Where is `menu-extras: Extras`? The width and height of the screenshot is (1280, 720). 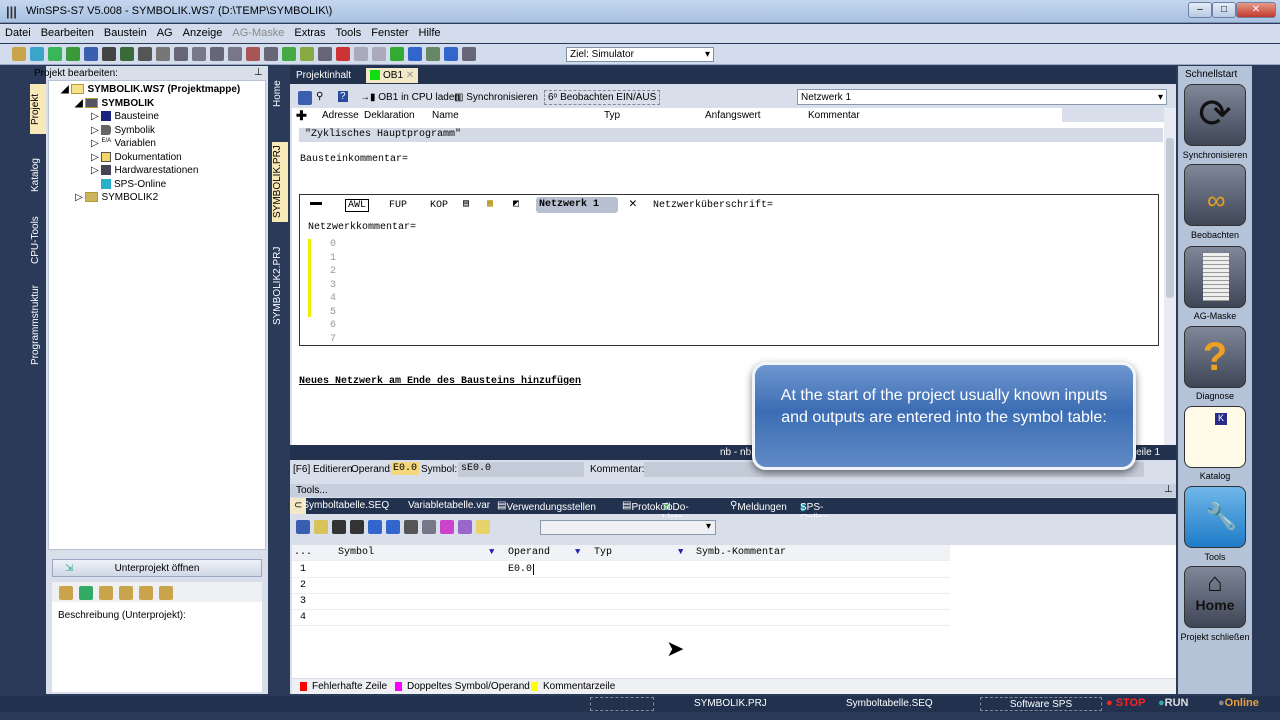
menu-extras: Extras is located at coordinates (309, 33).